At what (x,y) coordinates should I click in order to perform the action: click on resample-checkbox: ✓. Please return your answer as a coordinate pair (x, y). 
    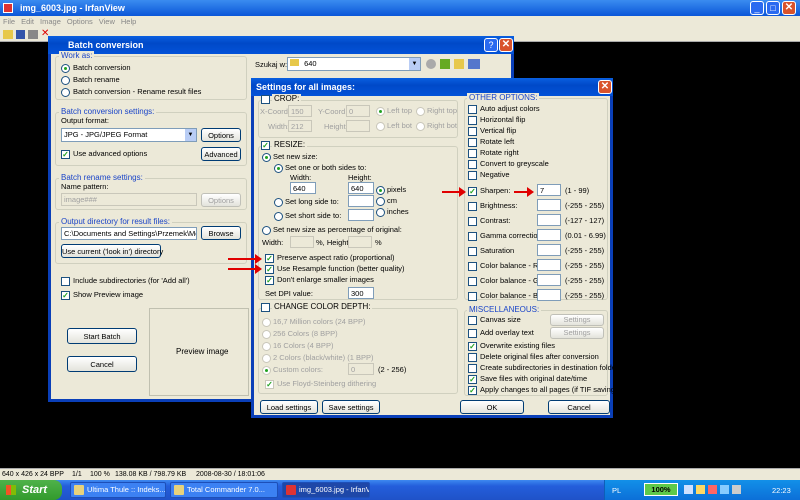
    Looking at the image, I should click on (269, 269).